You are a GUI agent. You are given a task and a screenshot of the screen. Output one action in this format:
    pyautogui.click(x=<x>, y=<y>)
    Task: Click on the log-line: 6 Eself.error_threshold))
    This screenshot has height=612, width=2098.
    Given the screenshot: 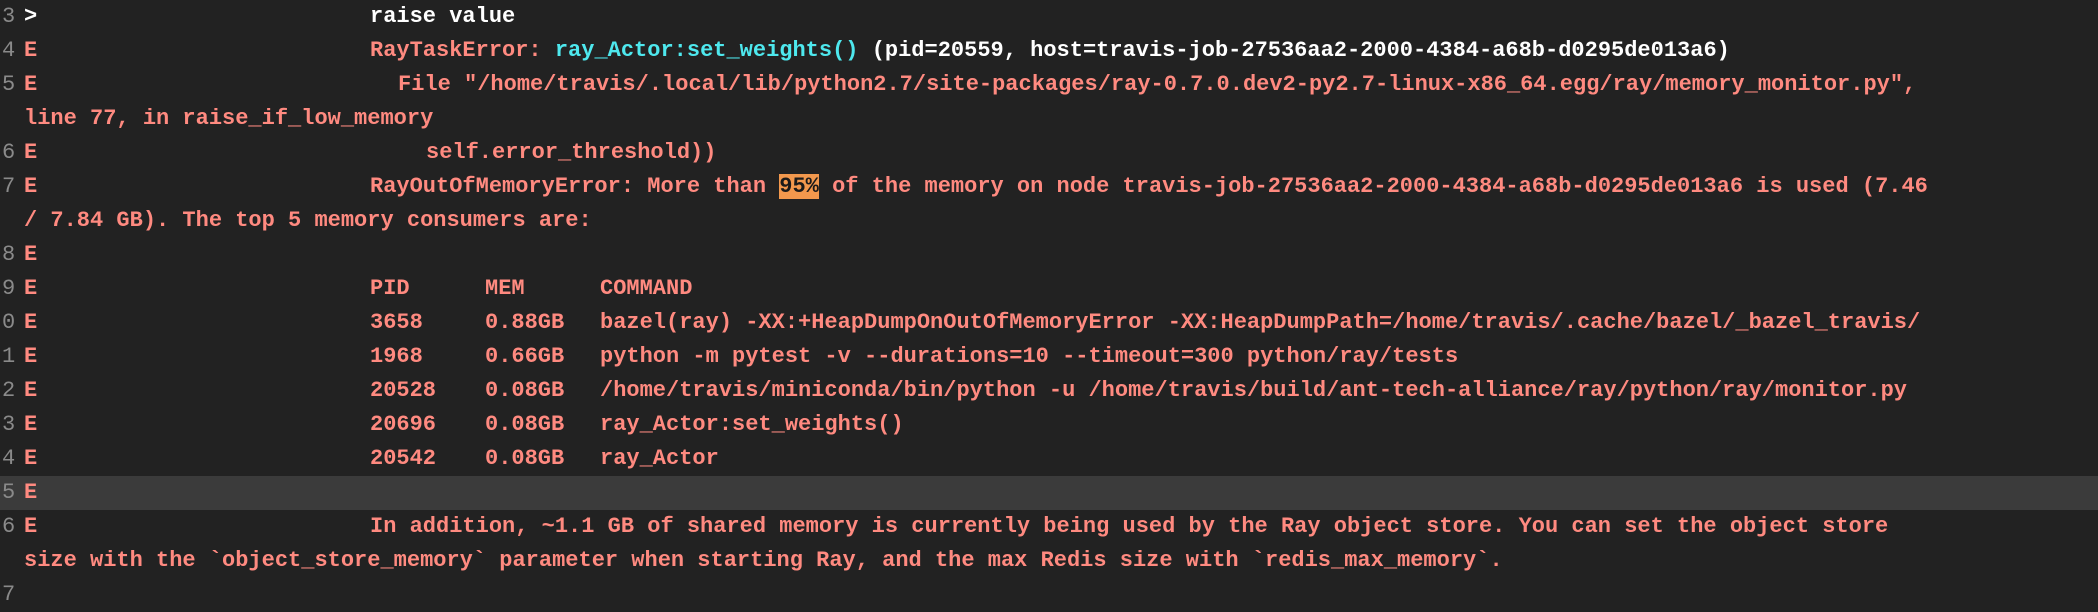 What is the action you would take?
    pyautogui.click(x=1049, y=153)
    